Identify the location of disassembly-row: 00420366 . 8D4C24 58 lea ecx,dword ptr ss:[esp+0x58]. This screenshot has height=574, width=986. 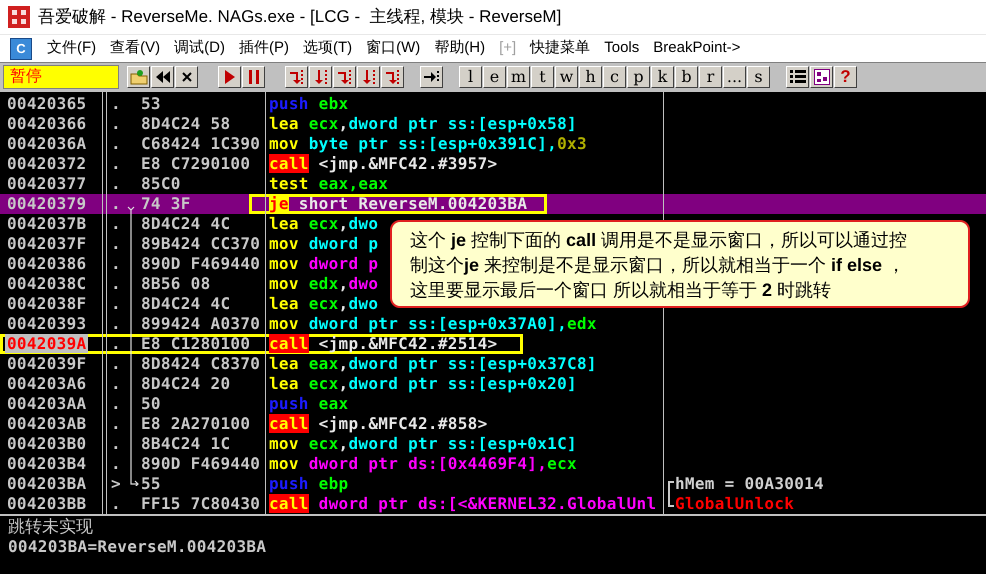
(493, 124).